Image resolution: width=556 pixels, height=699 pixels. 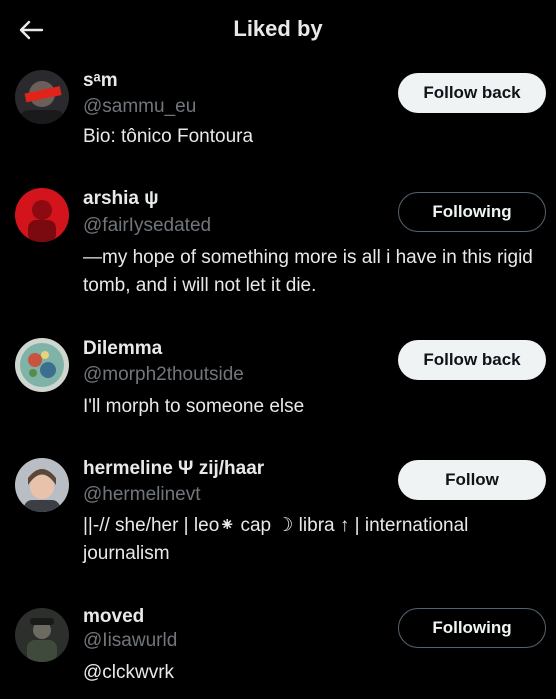 I want to click on user-handle: @morph2thoutside, so click(x=163, y=375).